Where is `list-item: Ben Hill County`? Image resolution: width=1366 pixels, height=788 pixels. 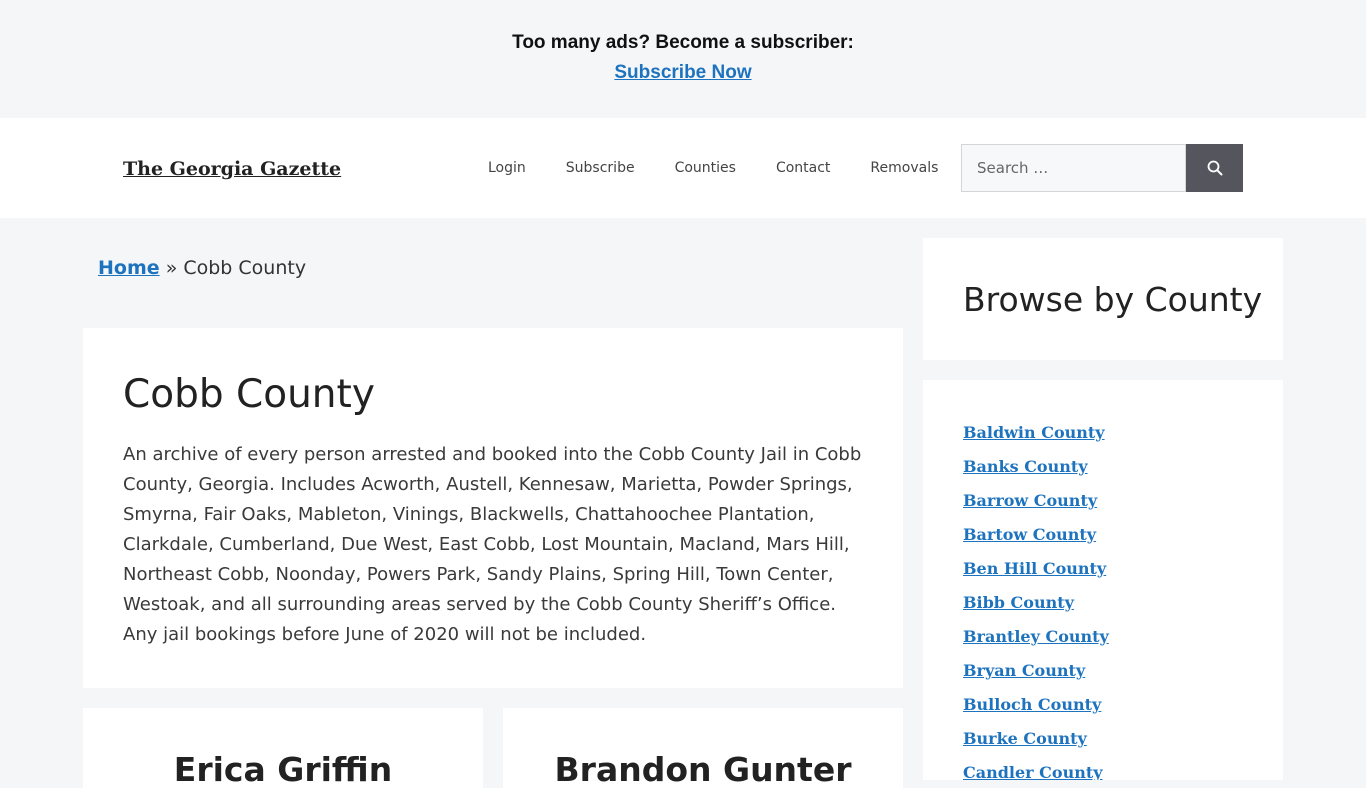 list-item: Ben Hill County is located at coordinates (1036, 575).